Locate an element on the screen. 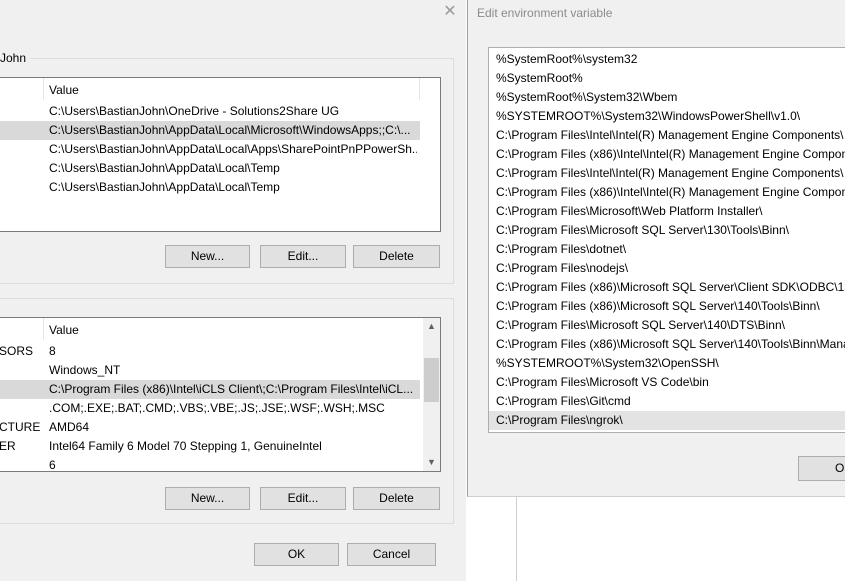  path-entry: %SystemRoot%\system32 is located at coordinates (667, 59).